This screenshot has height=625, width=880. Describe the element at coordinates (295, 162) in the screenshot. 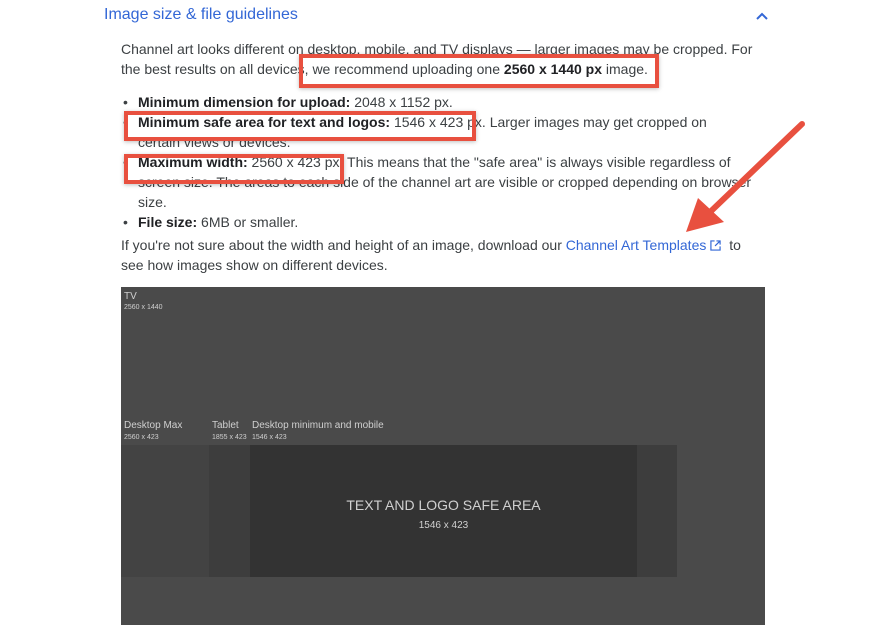

I see `bullet-value: 2560 x 423 px.` at that location.